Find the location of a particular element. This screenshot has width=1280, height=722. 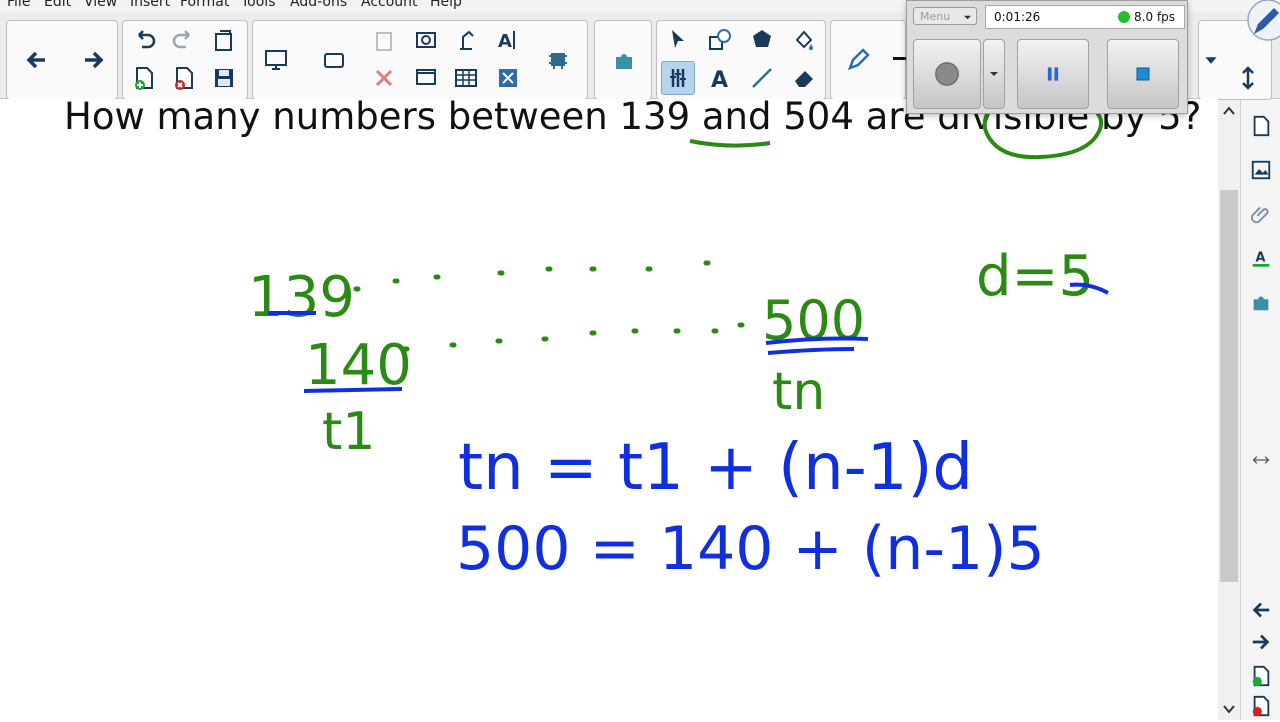

substitution-equation: 500 = 140 + (n-1)5 is located at coordinates (750, 549).